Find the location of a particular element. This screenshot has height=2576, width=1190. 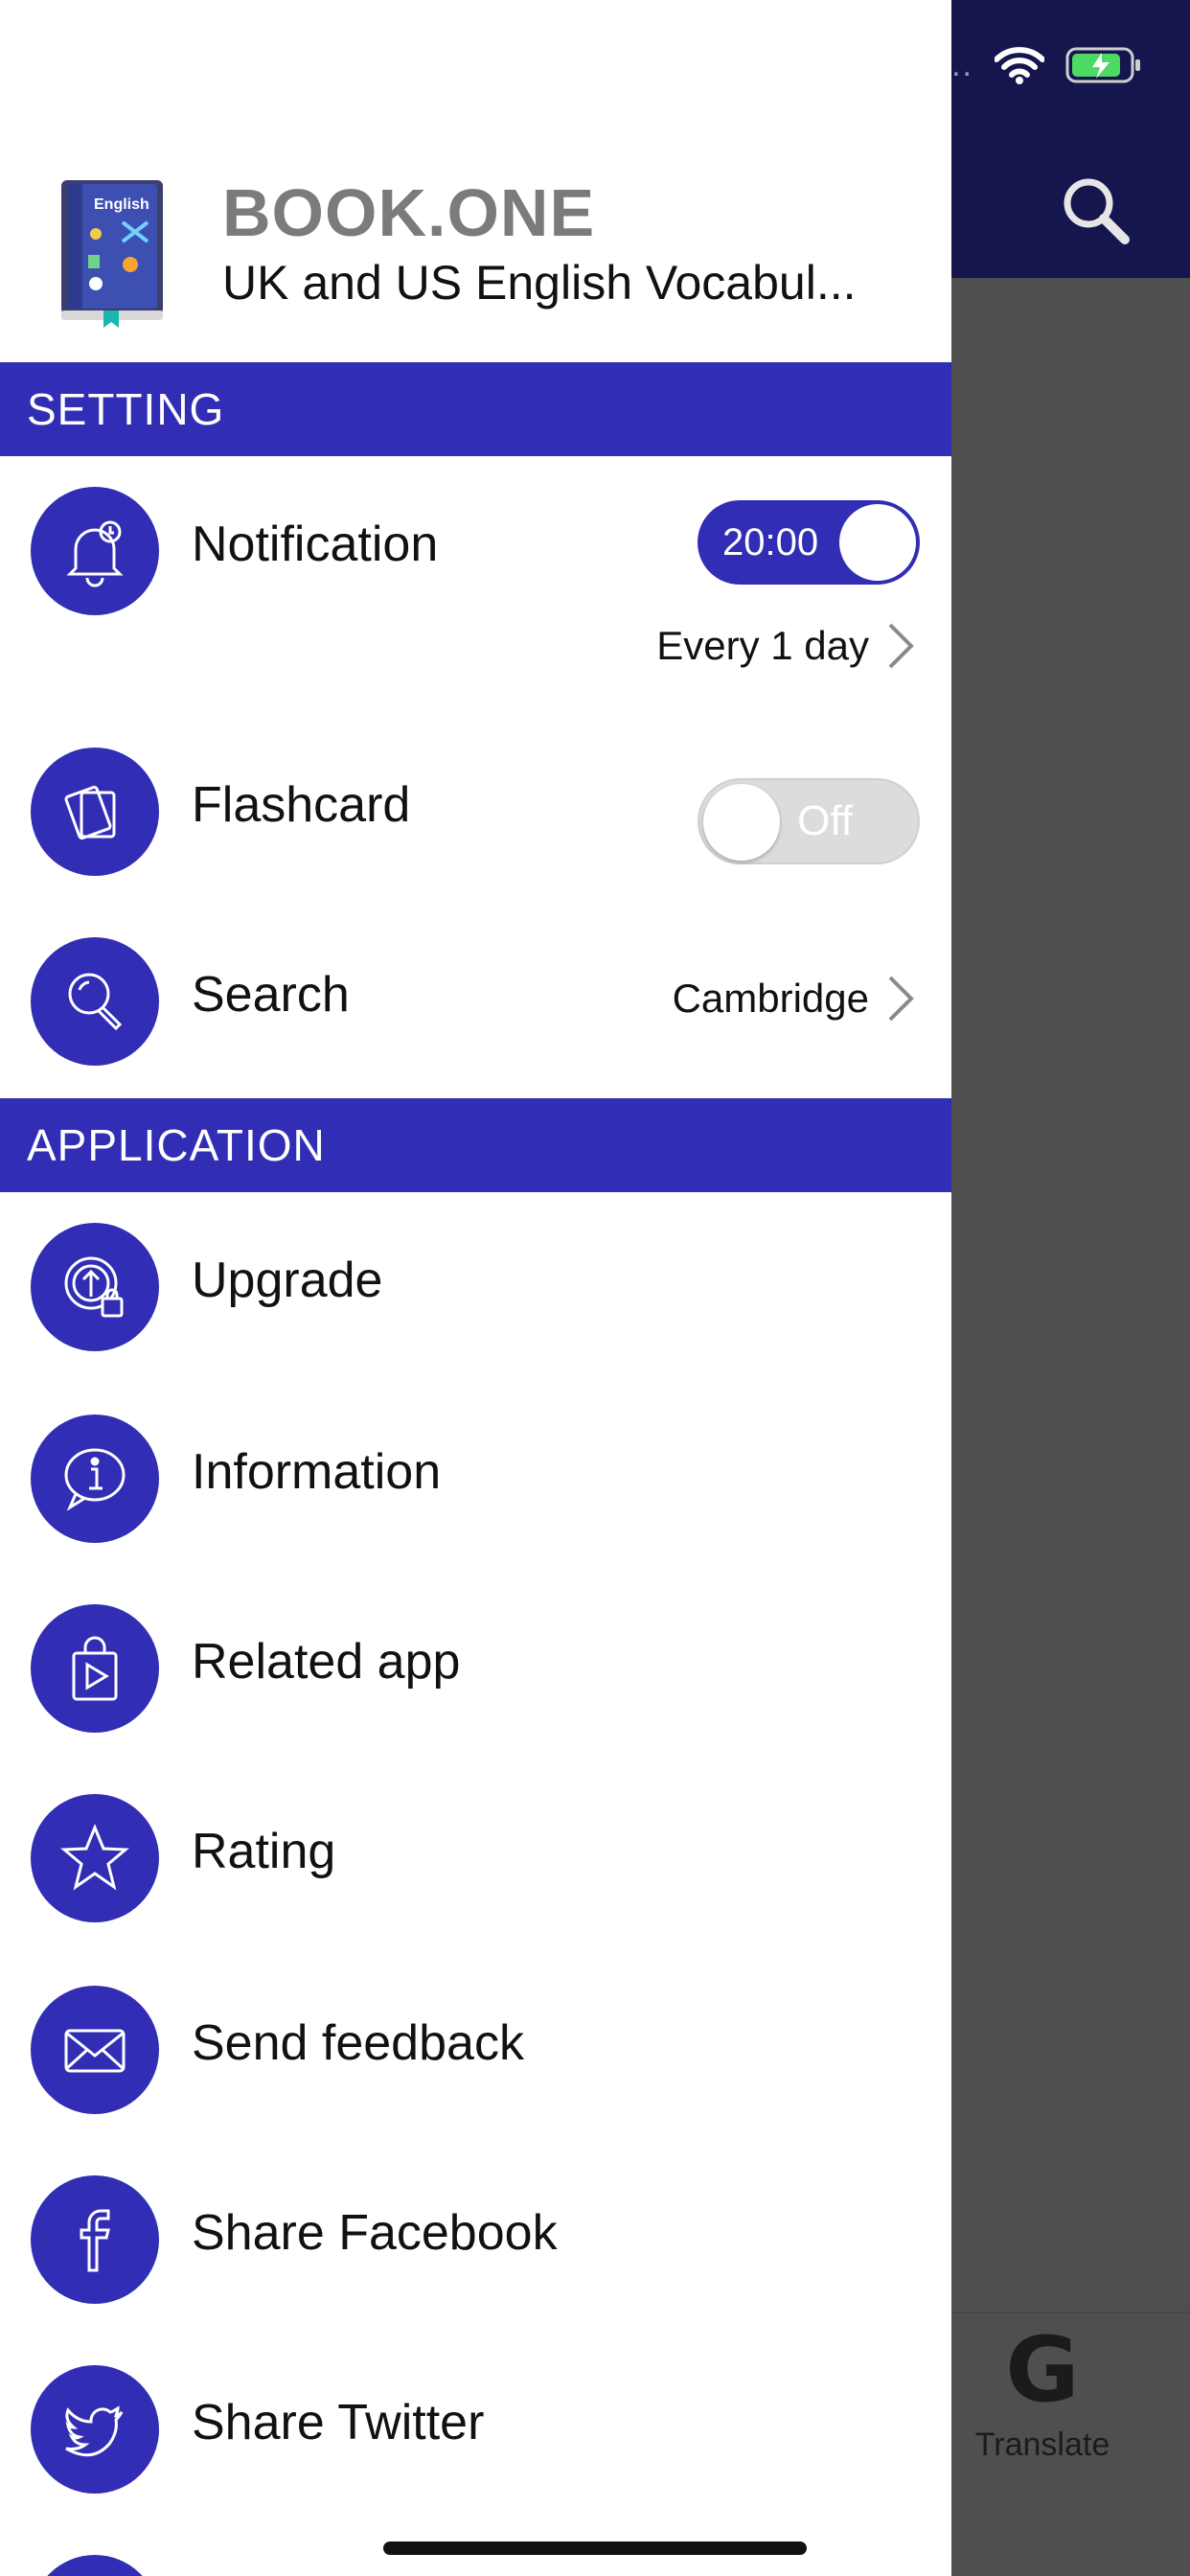

wifi-icon is located at coordinates (1019, 65).